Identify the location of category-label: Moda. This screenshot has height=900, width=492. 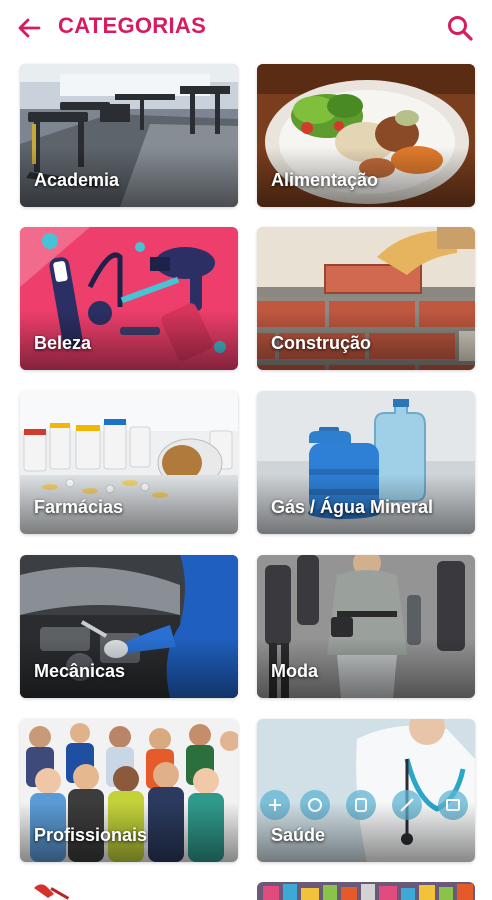
(294, 671).